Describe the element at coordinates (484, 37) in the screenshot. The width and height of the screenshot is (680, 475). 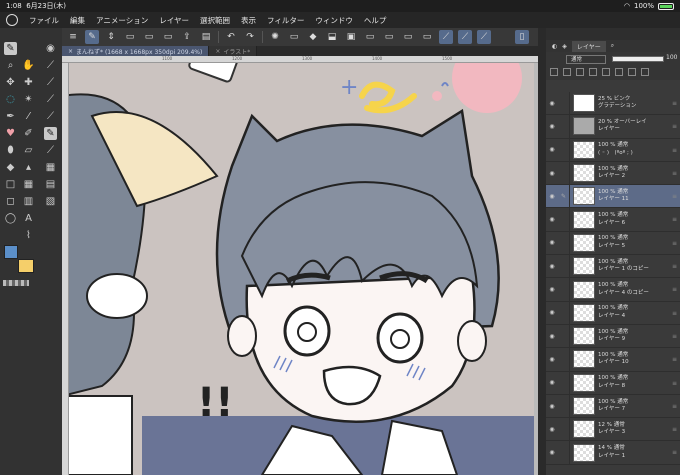
I see `grid-snap-icon: ⟋` at that location.